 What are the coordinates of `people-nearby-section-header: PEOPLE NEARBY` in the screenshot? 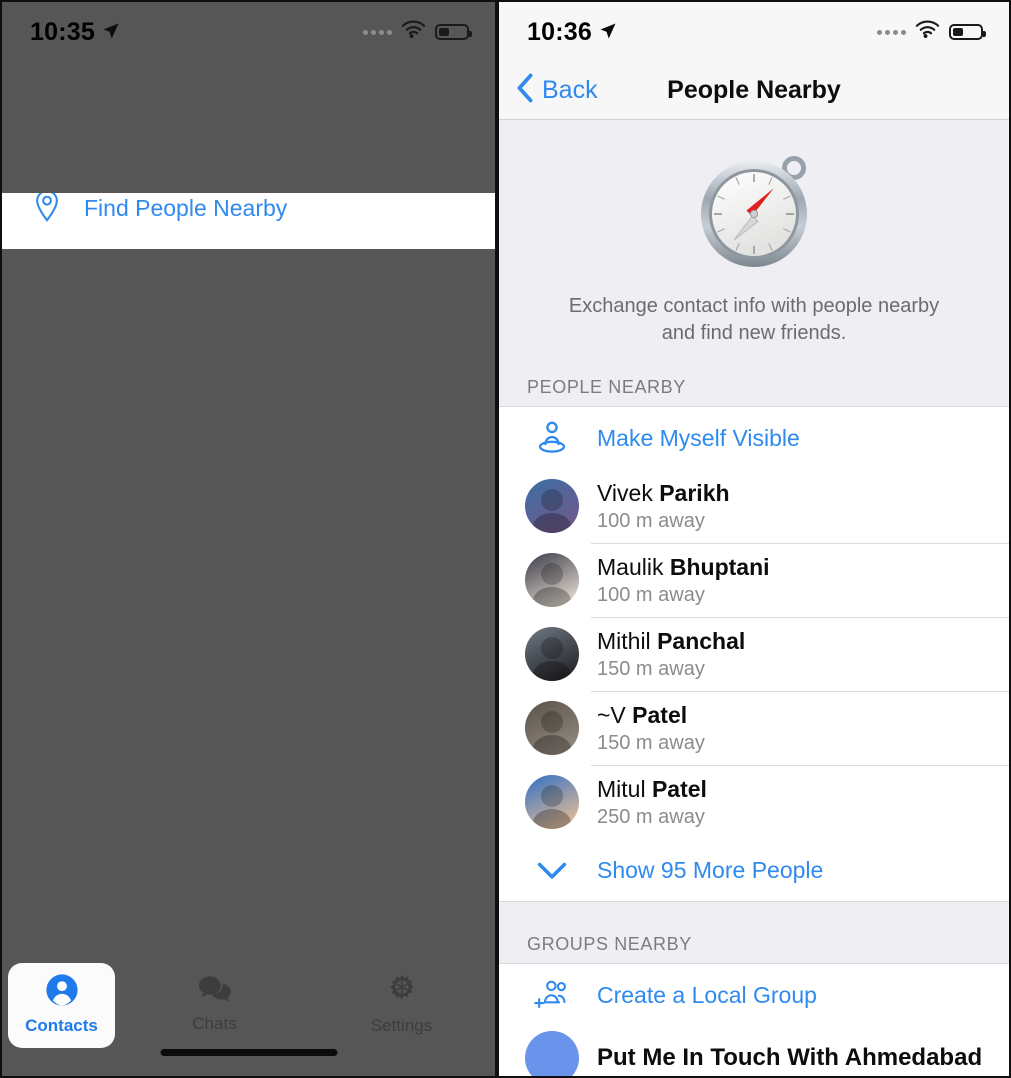 It's located at (606, 387).